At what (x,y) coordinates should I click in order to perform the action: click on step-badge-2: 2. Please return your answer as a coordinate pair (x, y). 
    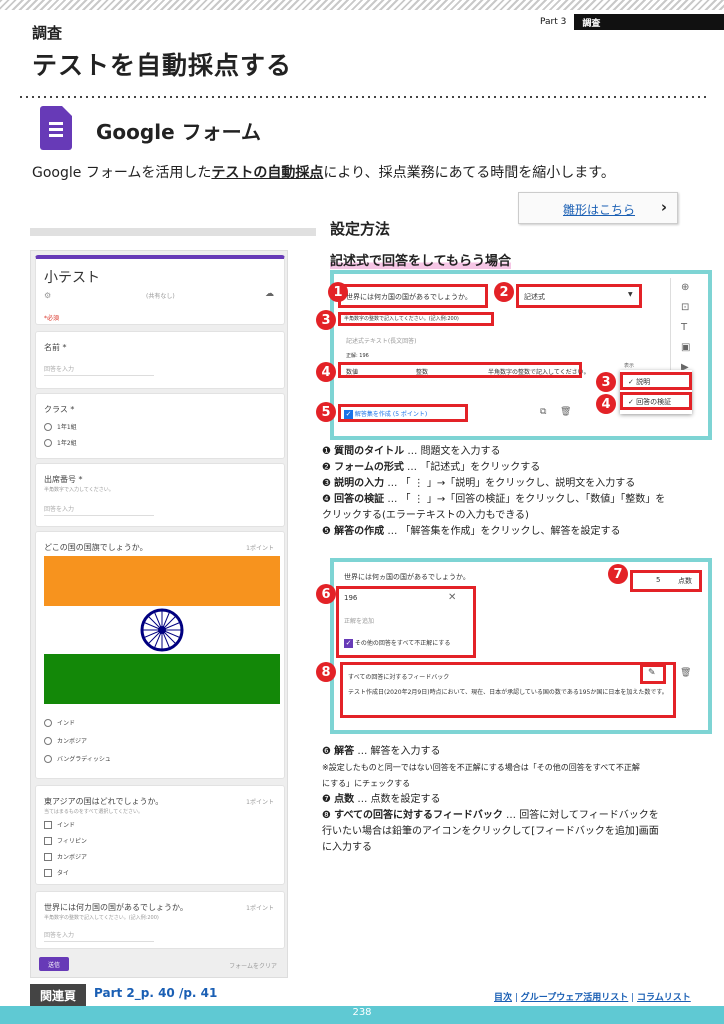
    Looking at the image, I should click on (504, 292).